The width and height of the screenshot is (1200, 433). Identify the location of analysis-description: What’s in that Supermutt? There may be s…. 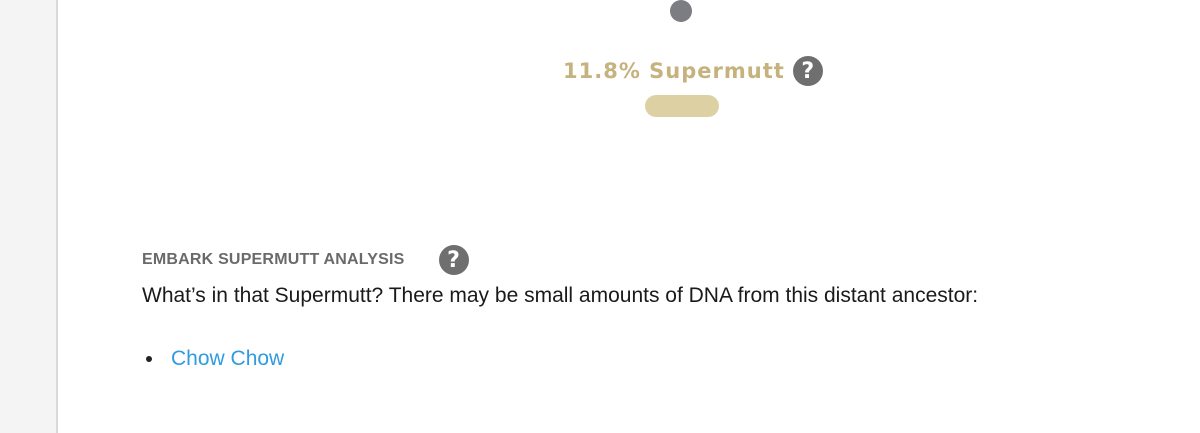
(560, 295).